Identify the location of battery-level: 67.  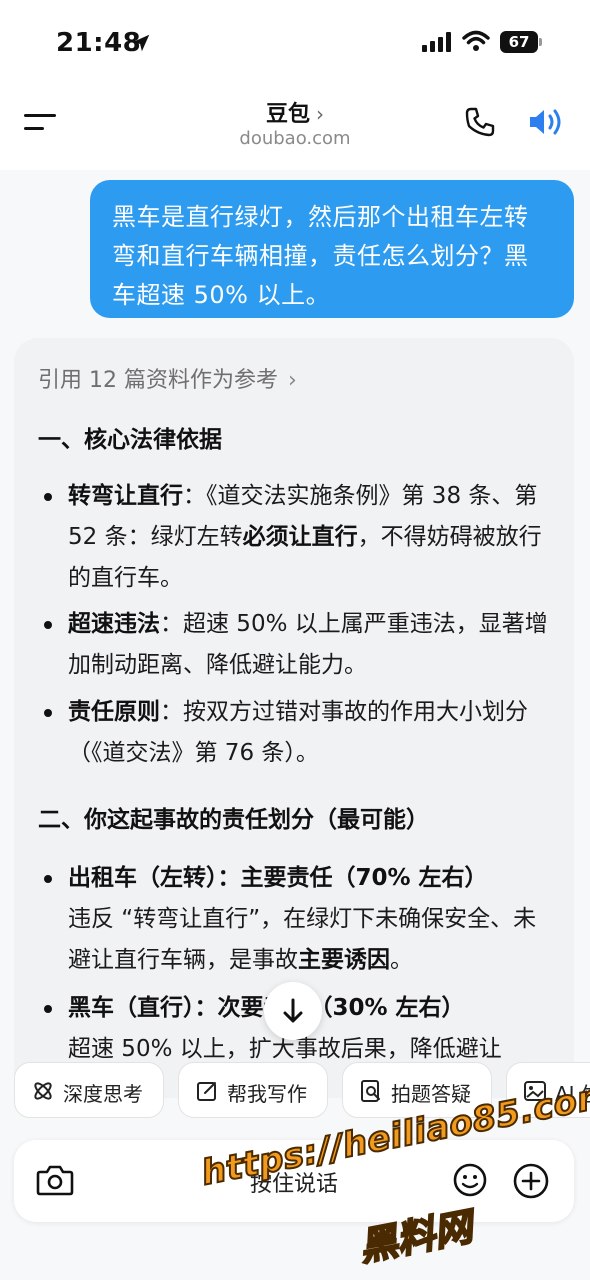
(519, 42).